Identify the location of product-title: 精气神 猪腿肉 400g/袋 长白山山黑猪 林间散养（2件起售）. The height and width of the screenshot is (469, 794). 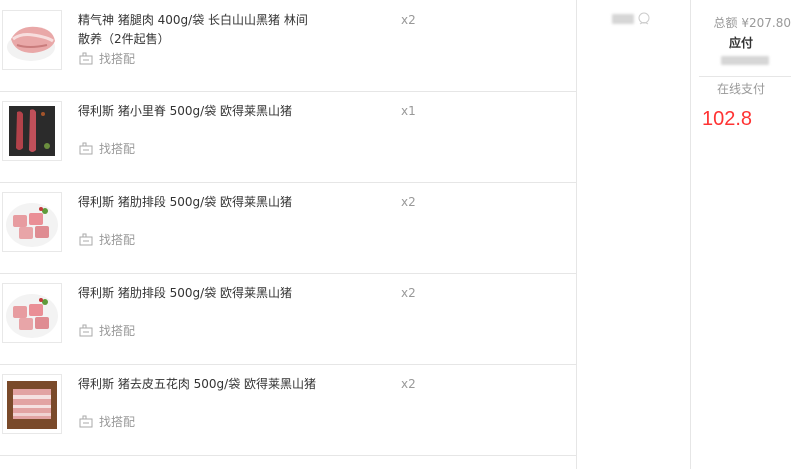
(198, 30).